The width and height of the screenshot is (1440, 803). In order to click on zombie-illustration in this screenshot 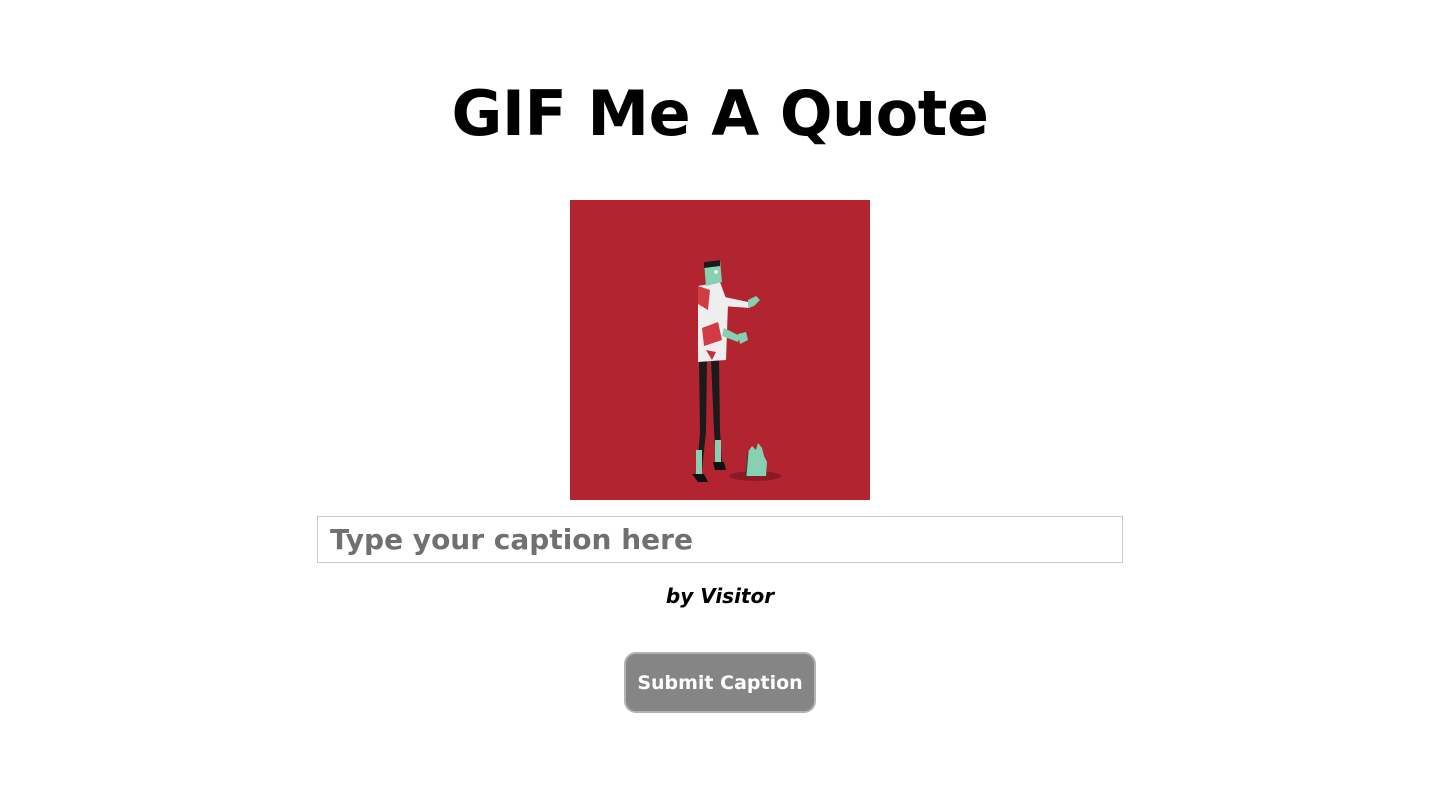, I will do `click(720, 350)`.